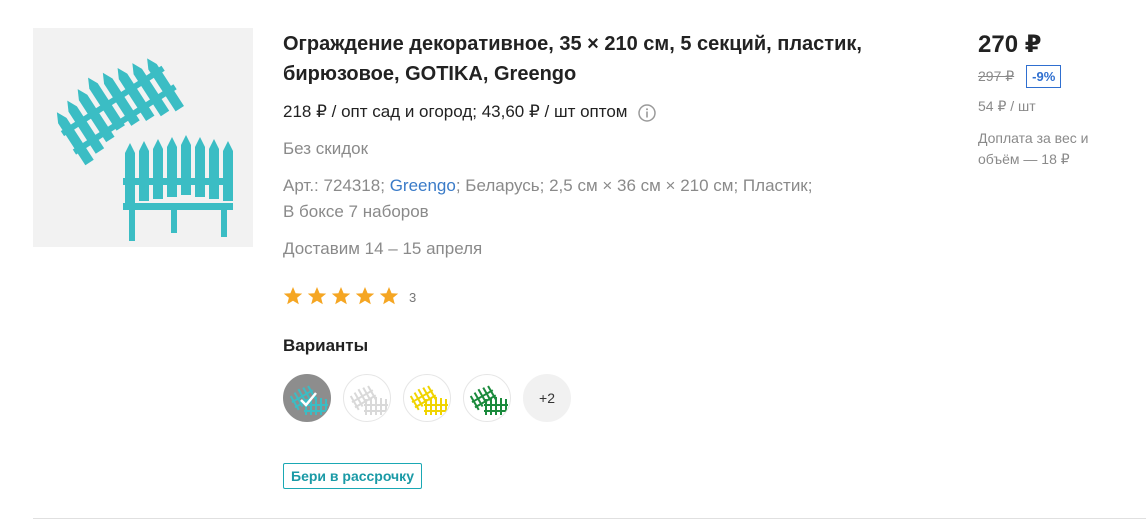 The height and width of the screenshot is (523, 1146). Describe the element at coordinates (423, 185) in the screenshot. I see `brand-link: Greengo` at that location.